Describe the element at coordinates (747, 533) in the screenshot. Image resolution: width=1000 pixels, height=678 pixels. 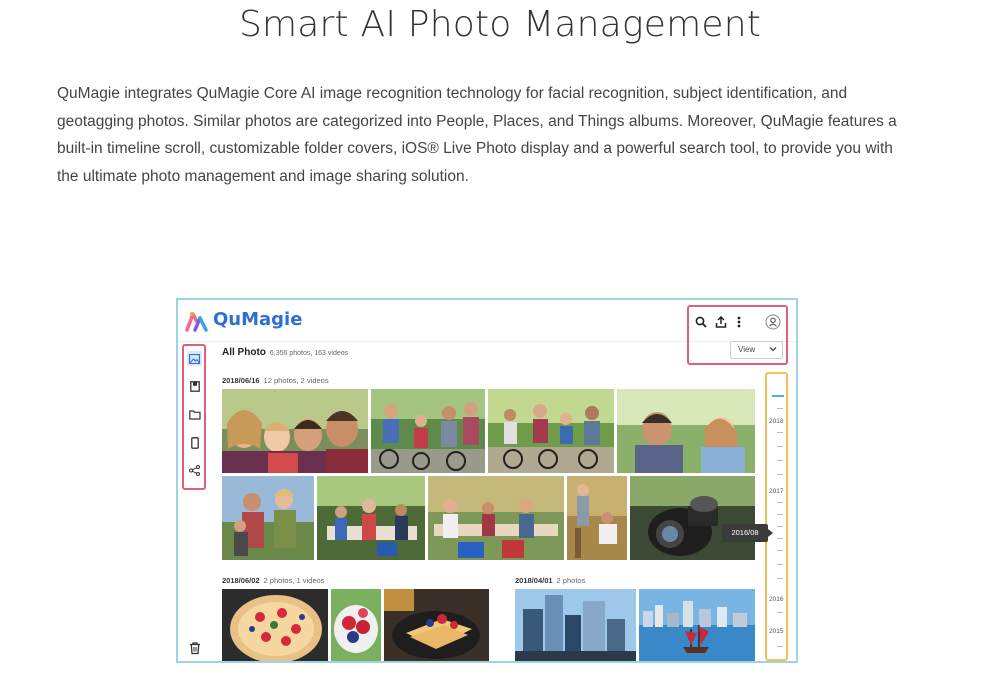
I see `timeline-tooltip: 2016/08` at that location.